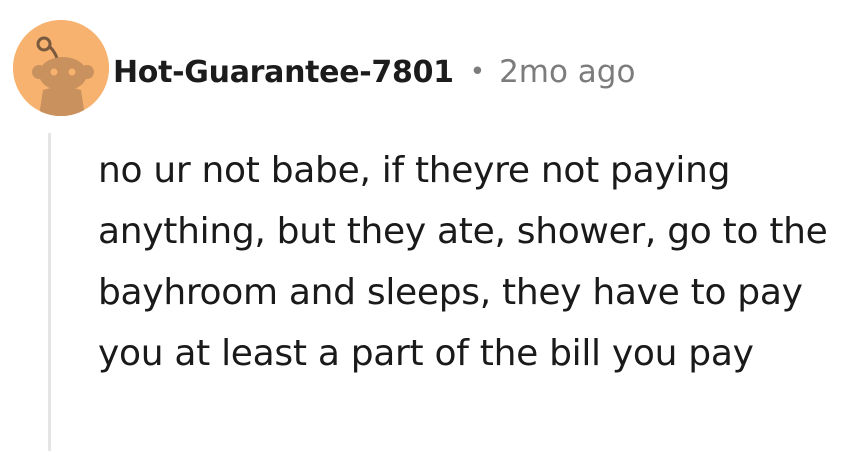 Image resolution: width=845 pixels, height=451 pixels. I want to click on user-avatar, so click(61, 68).